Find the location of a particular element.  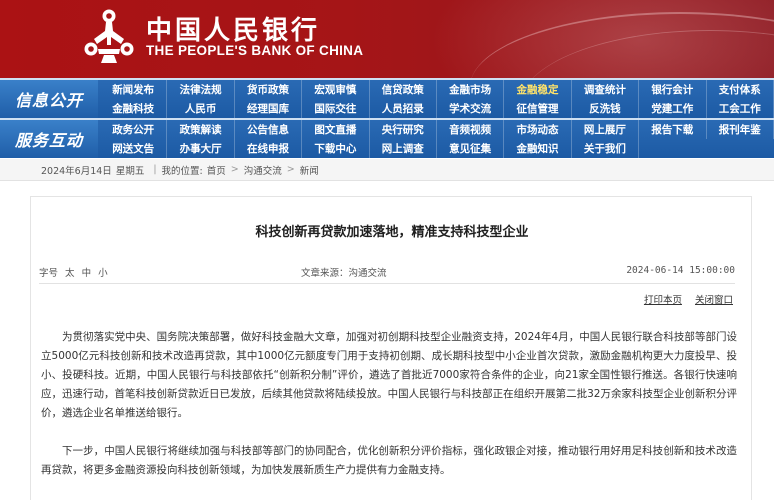

close-window-link: 关闭窗口 is located at coordinates (714, 300).